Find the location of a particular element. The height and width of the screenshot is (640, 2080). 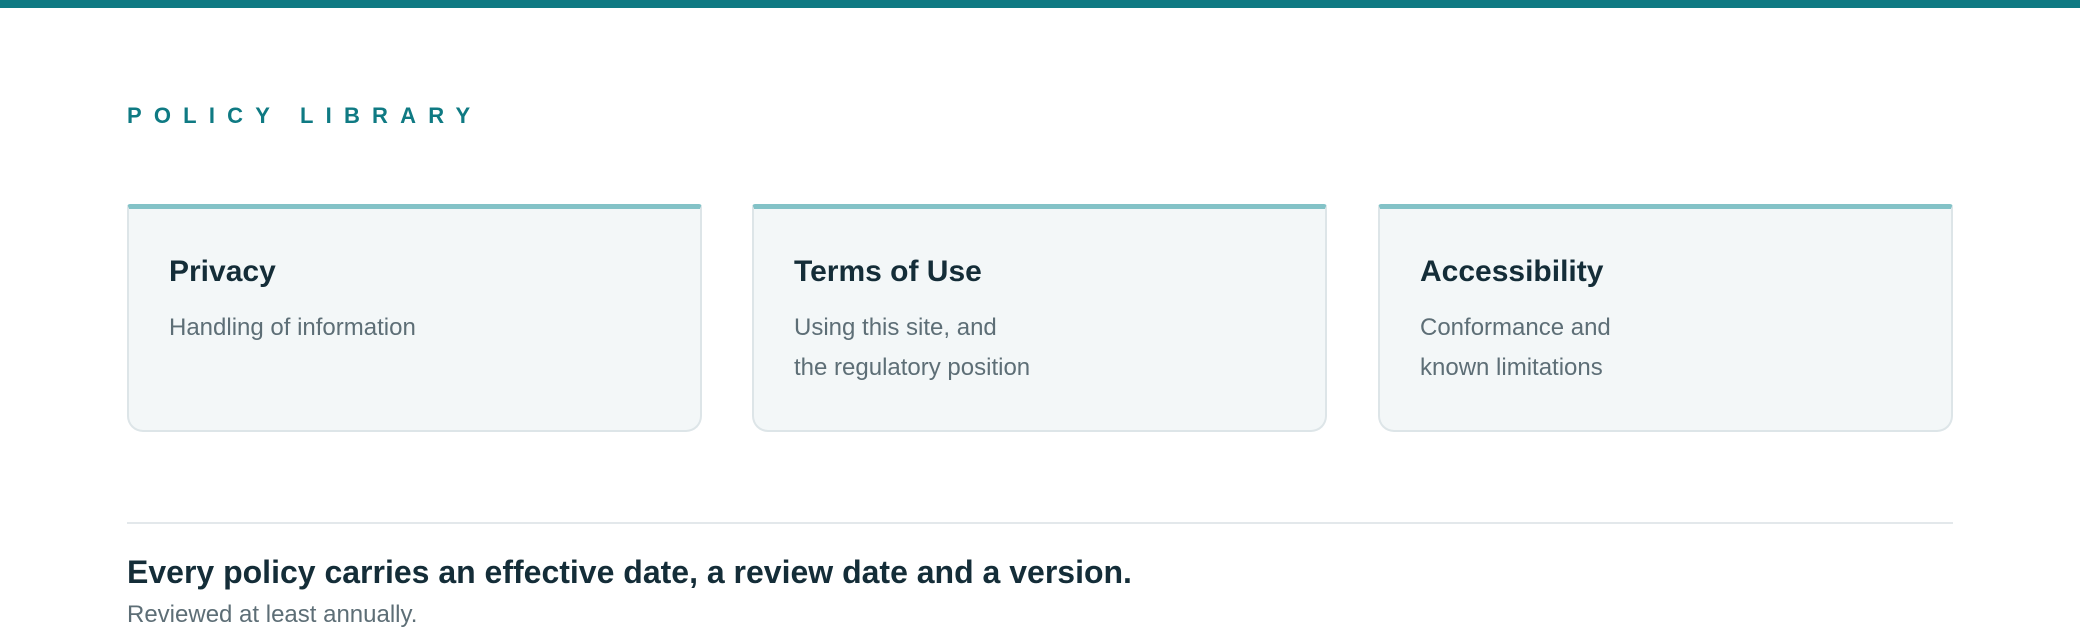

card-description: Conformance and known limitations is located at coordinates (1515, 347).